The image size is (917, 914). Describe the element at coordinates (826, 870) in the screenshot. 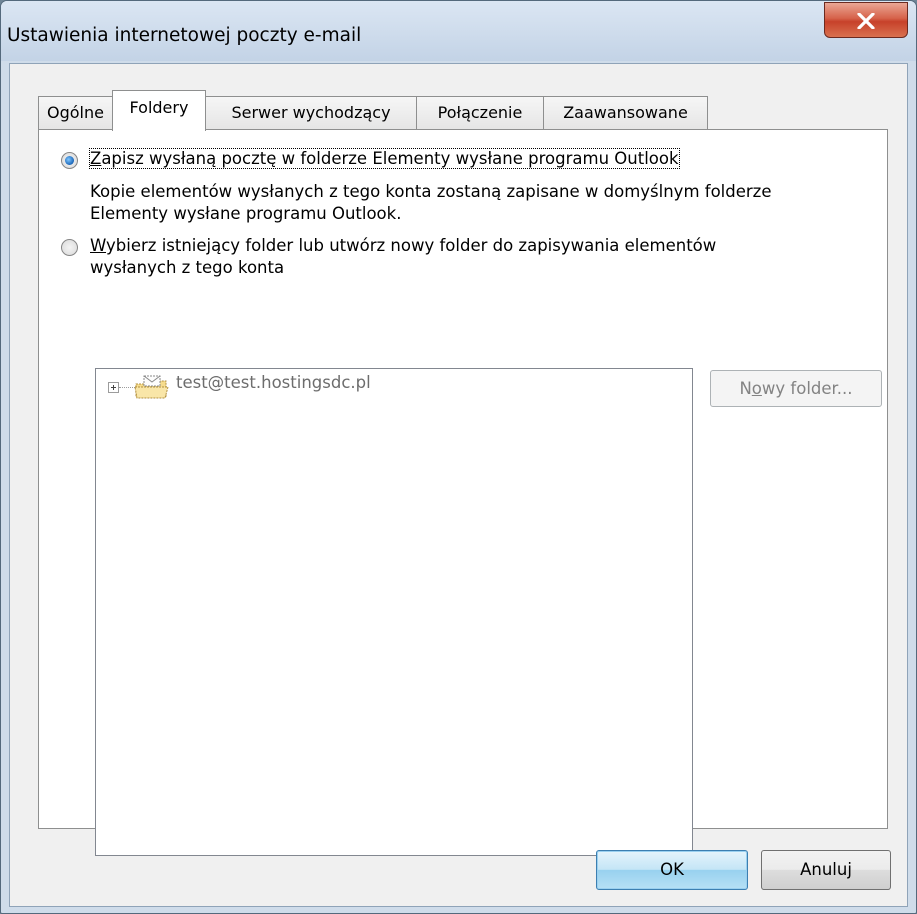

I see `cancel-button: Anuluj` at that location.